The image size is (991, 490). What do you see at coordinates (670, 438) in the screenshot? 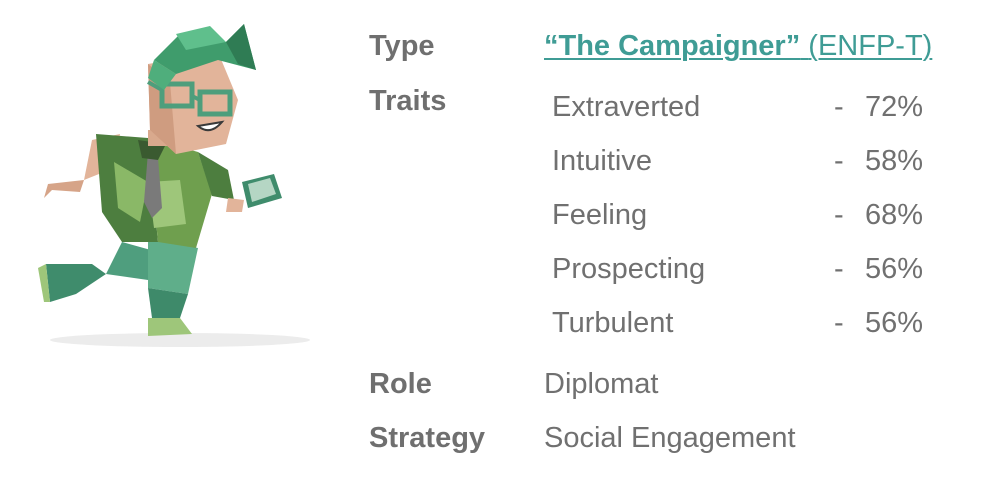
I see `strategy-value: Social Engagement` at bounding box center [670, 438].